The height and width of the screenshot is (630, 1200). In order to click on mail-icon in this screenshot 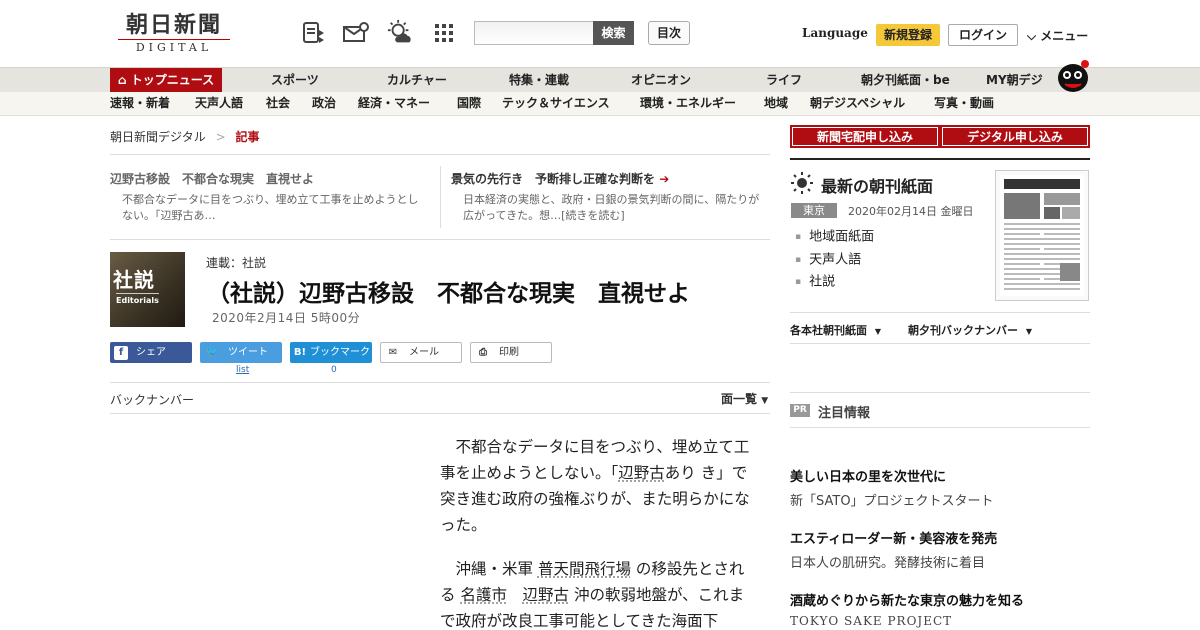, I will do `click(356, 33)`.